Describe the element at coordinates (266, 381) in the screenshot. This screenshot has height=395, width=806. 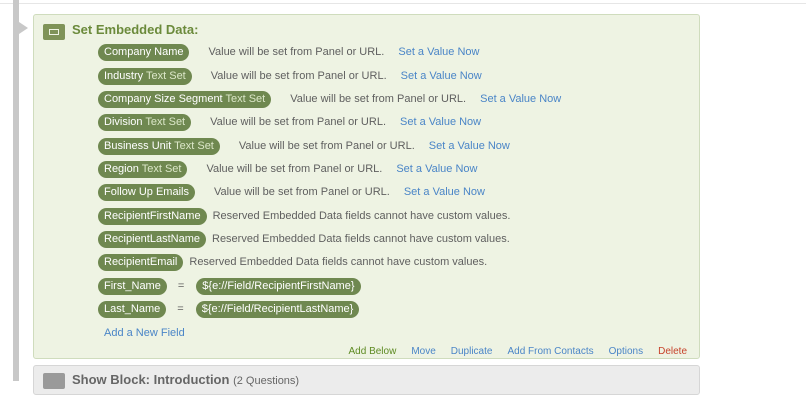
I see `question-count: (2 Questions)` at that location.